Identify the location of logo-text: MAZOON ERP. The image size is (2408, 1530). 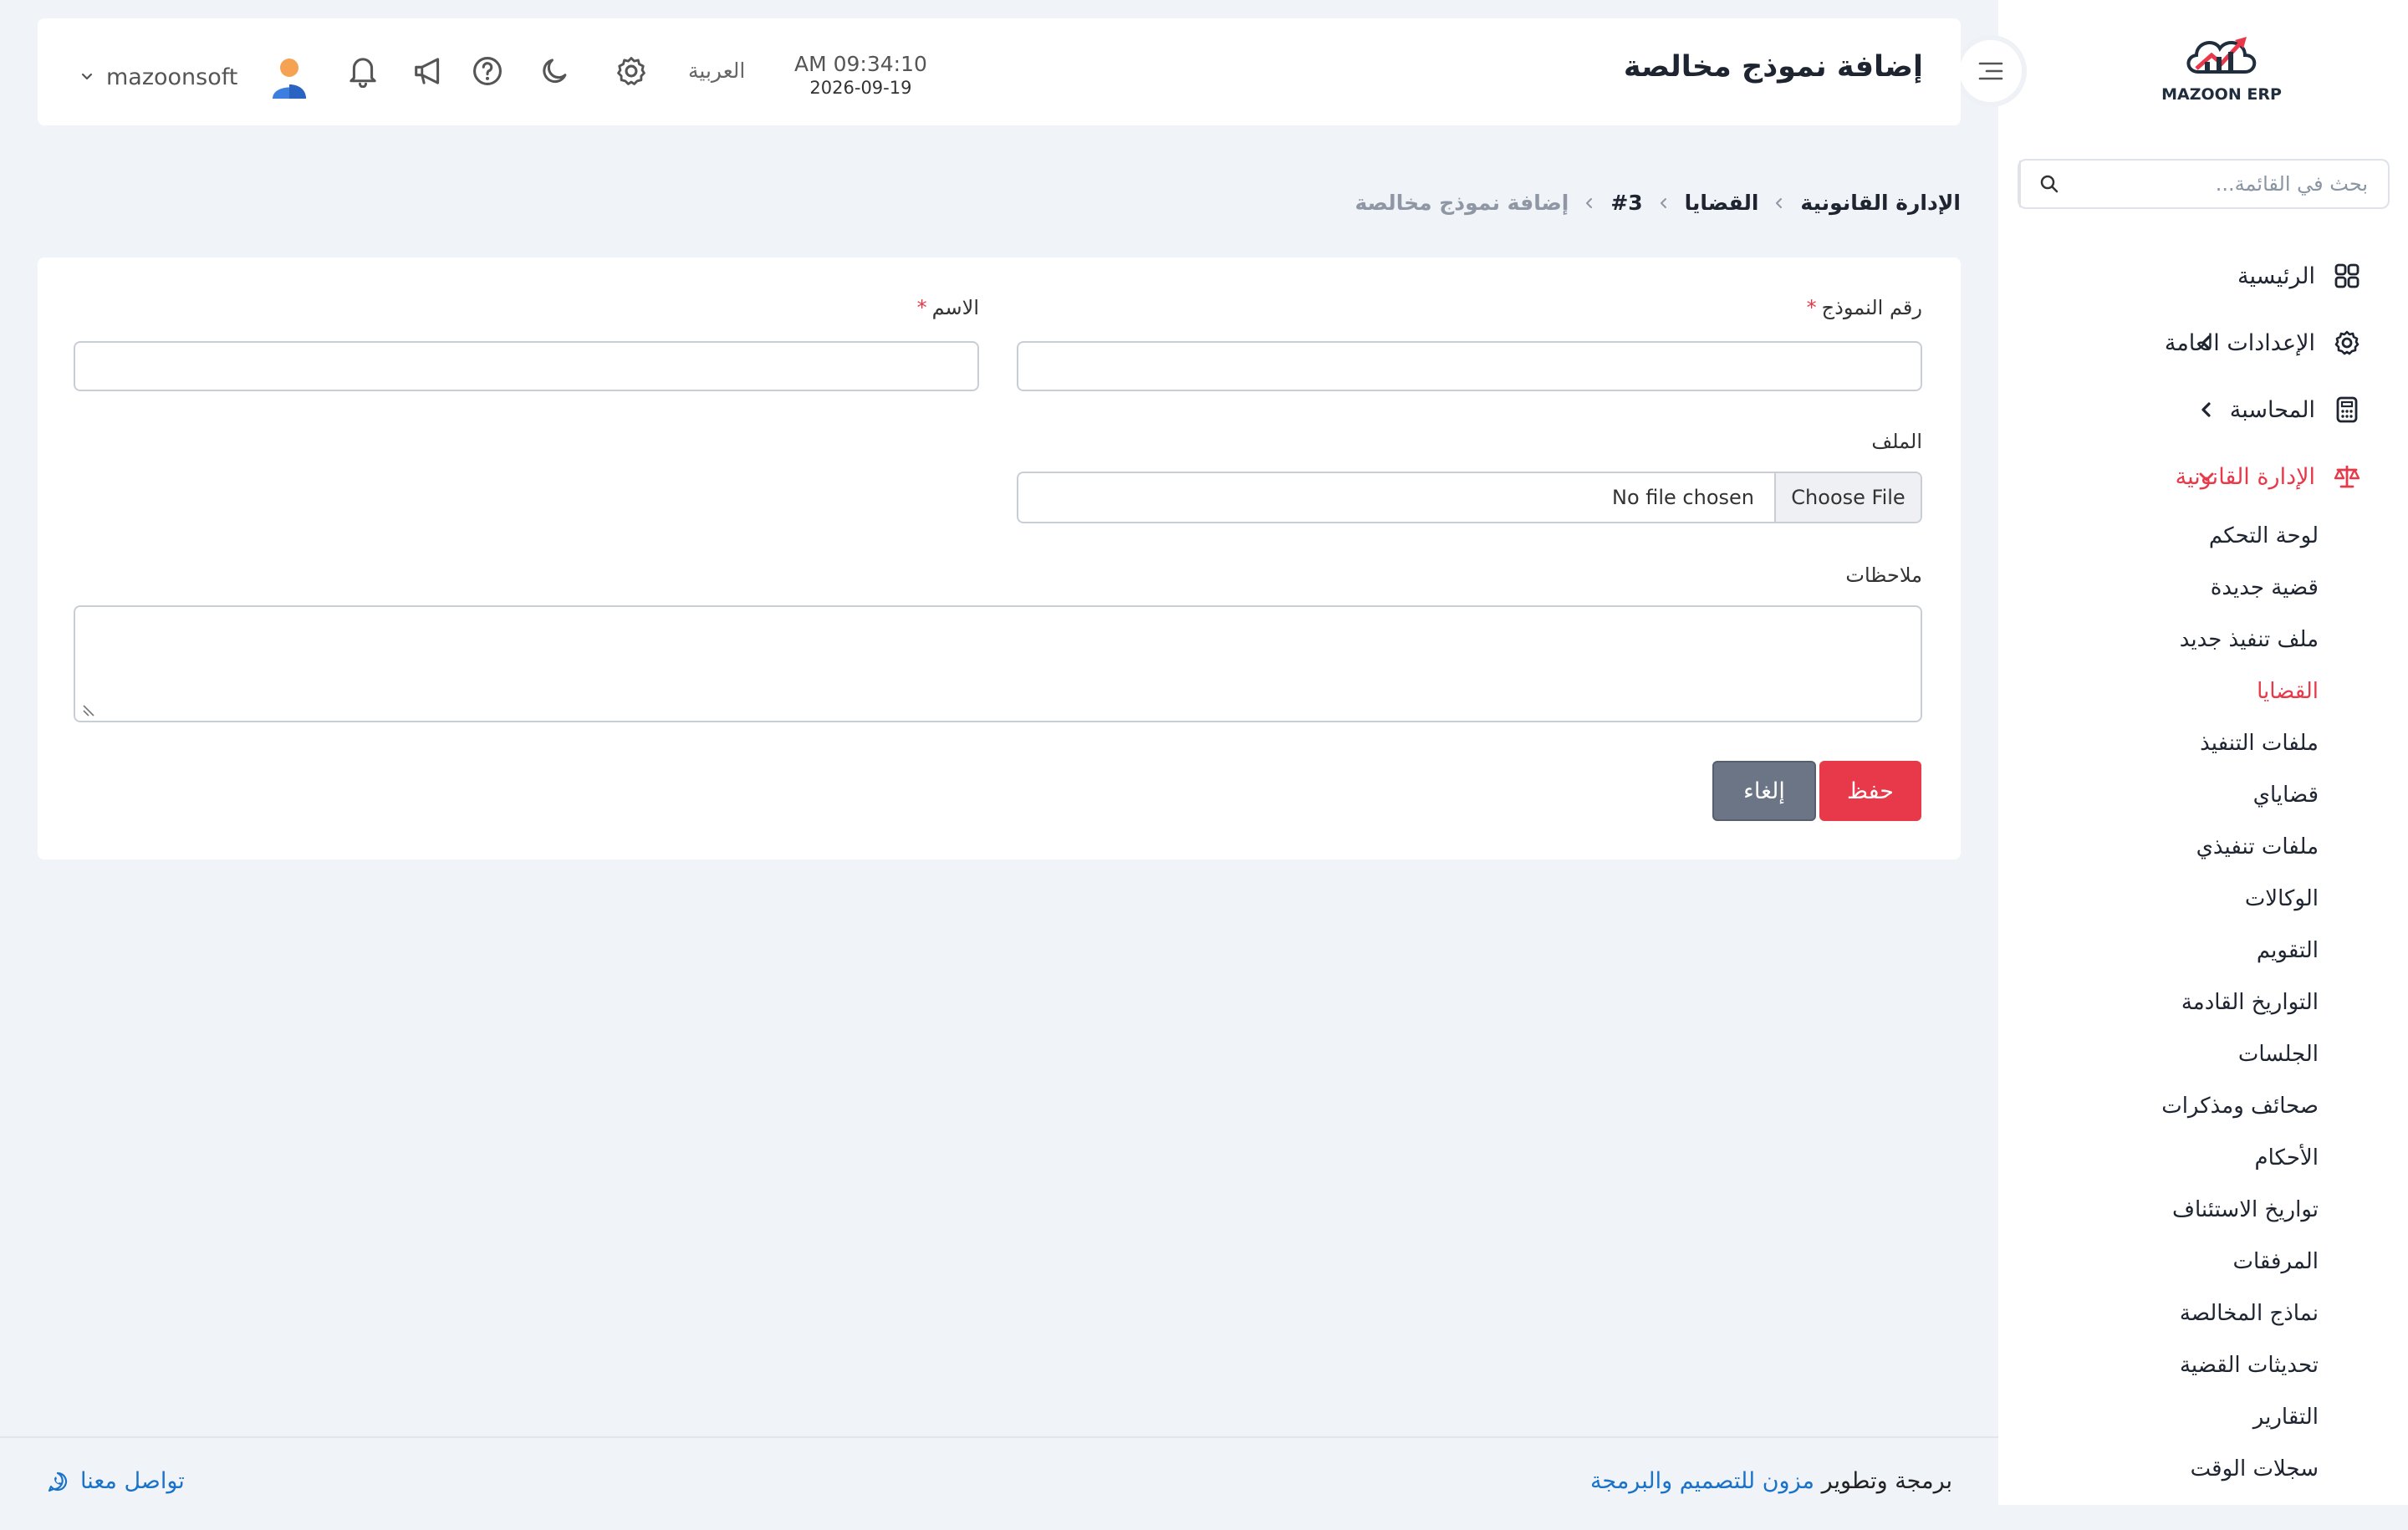
(2222, 94).